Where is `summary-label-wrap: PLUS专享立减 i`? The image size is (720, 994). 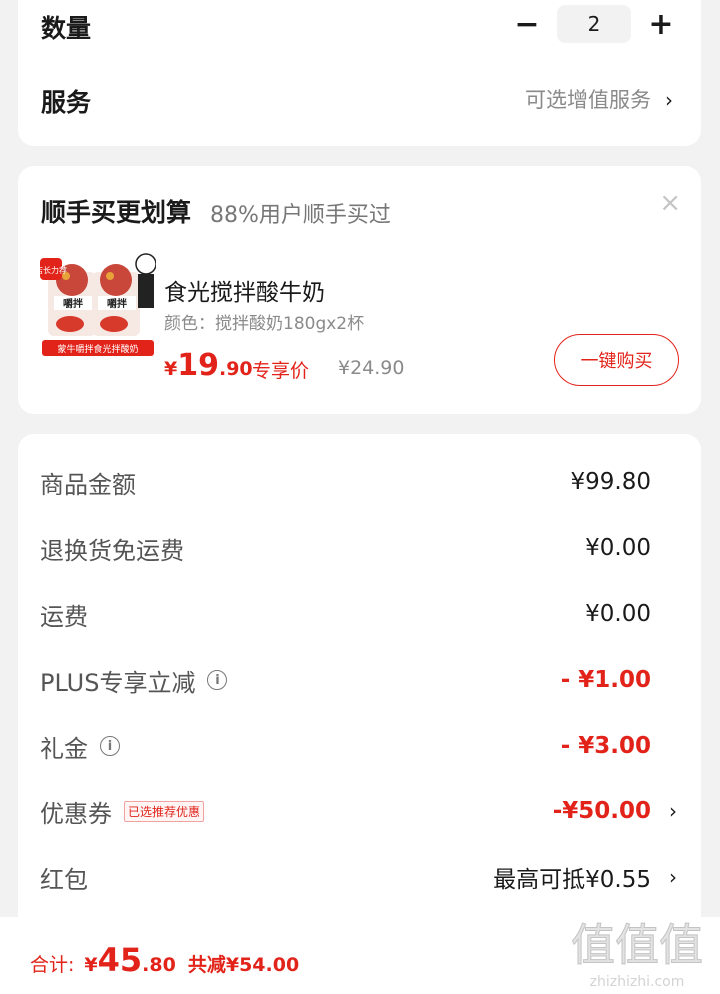 summary-label-wrap: PLUS专享立减 i is located at coordinates (134, 680).